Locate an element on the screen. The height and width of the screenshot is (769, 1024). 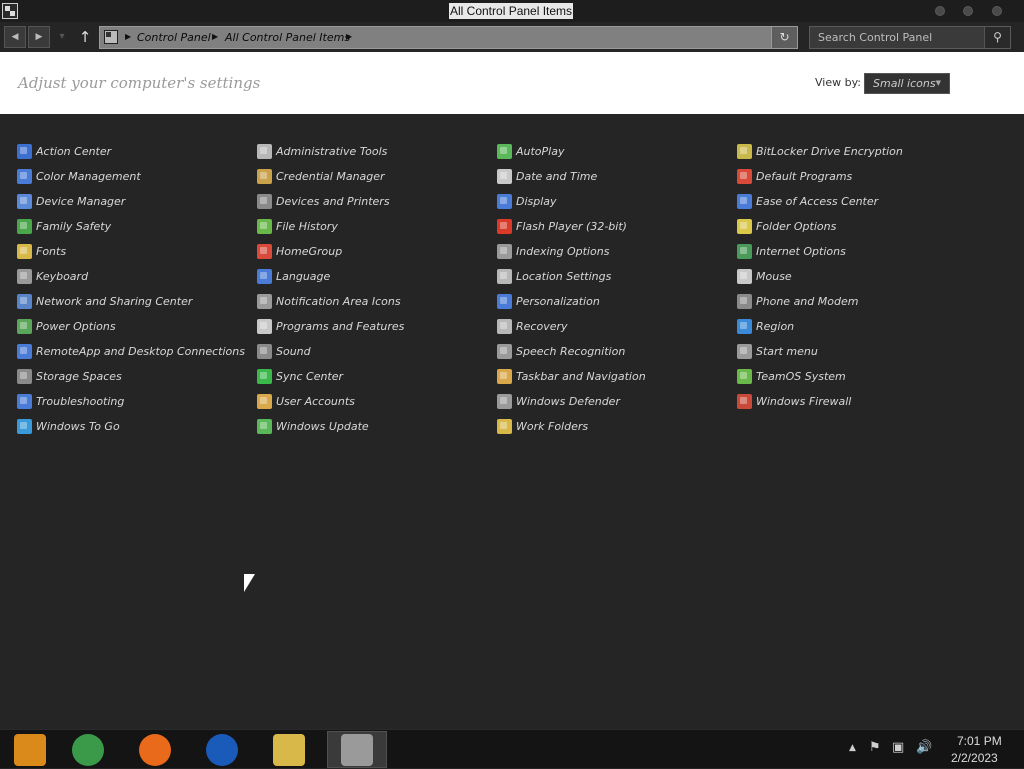
cp-item: Windows To Go is located at coordinates (68, 426).